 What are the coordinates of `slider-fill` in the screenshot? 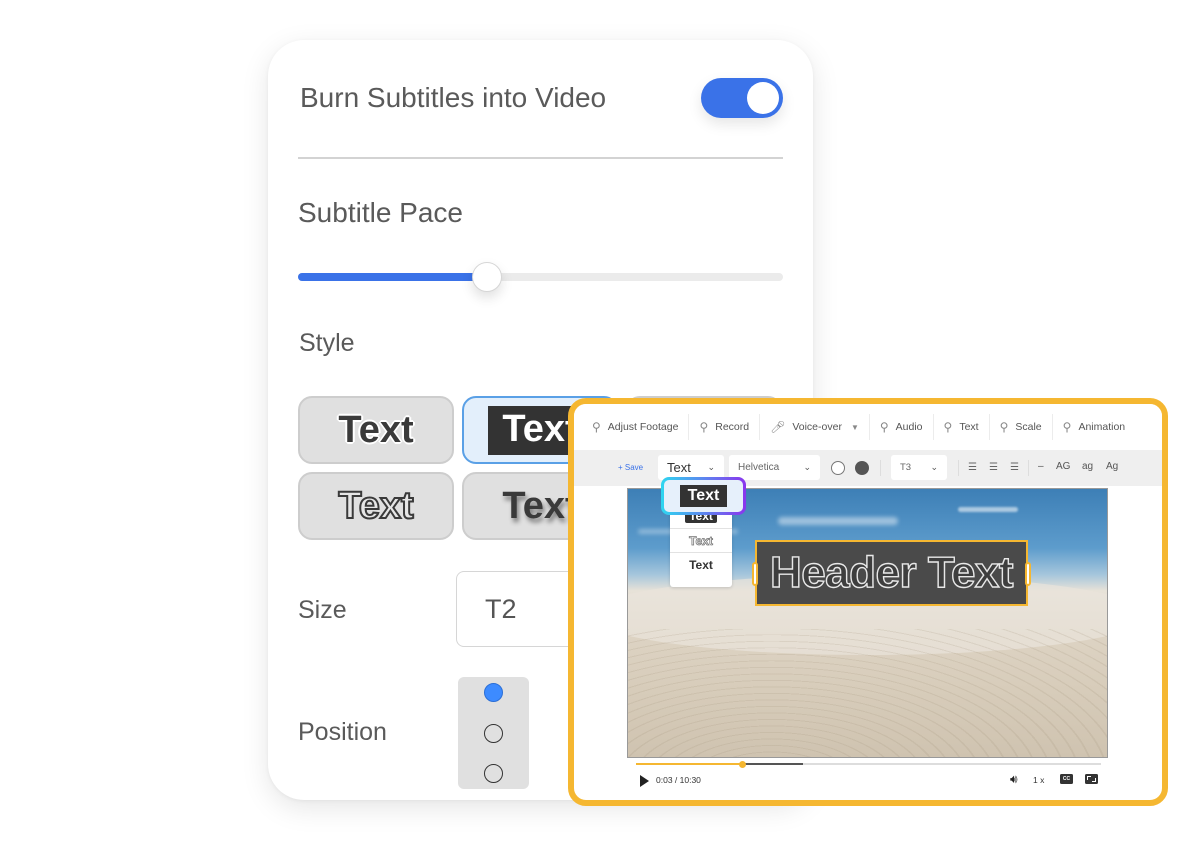 It's located at (393, 277).